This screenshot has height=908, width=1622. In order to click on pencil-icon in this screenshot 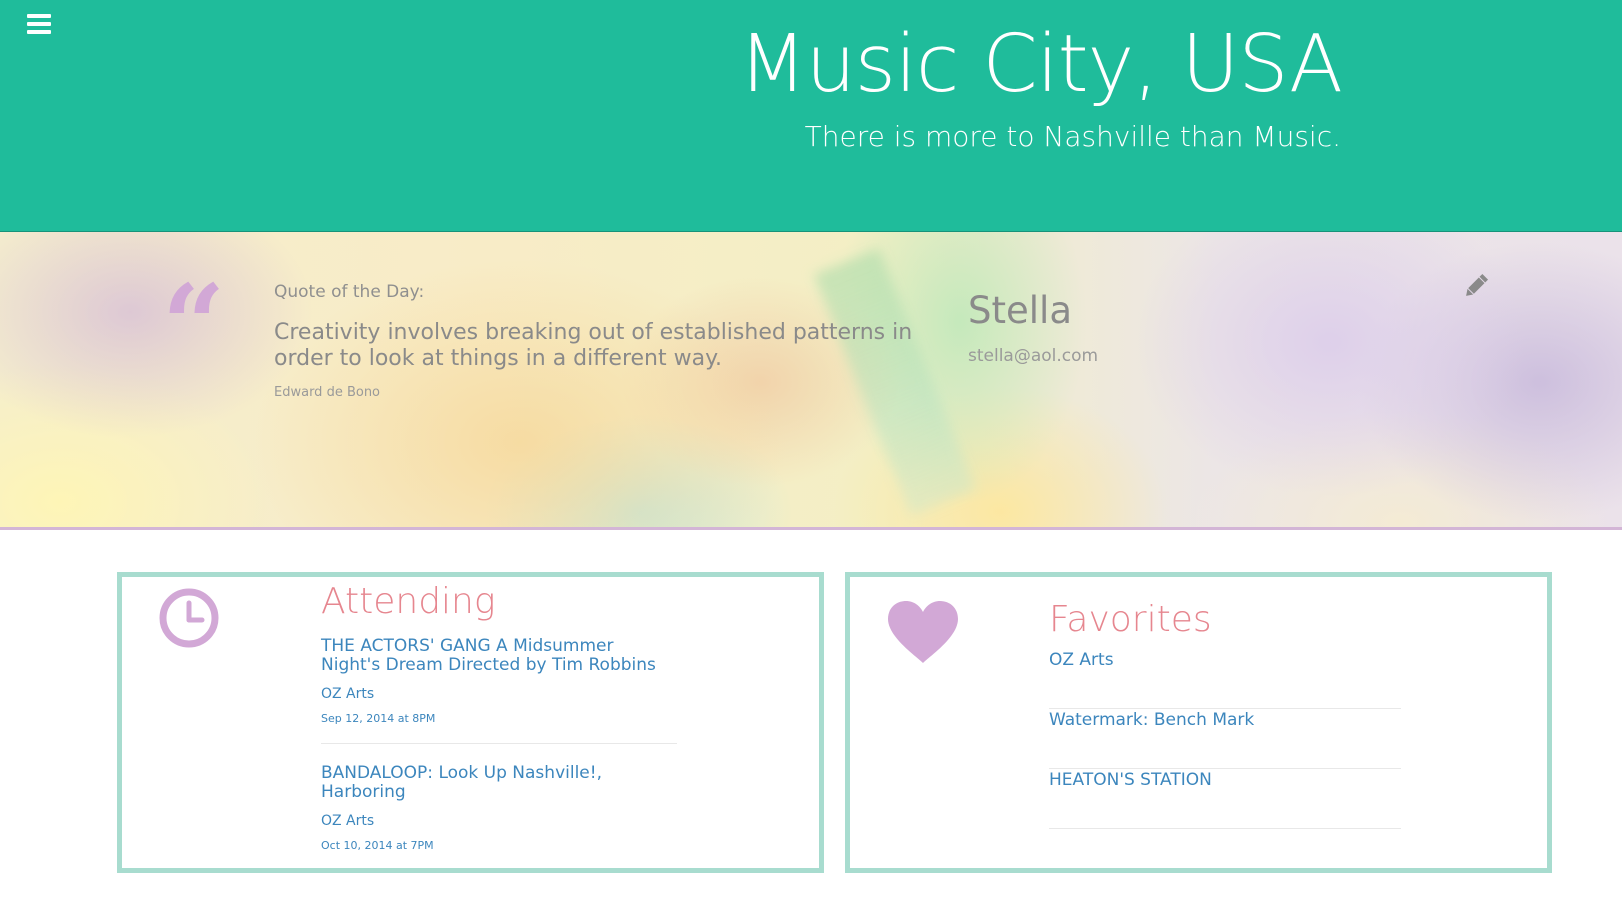, I will do `click(1477, 284)`.